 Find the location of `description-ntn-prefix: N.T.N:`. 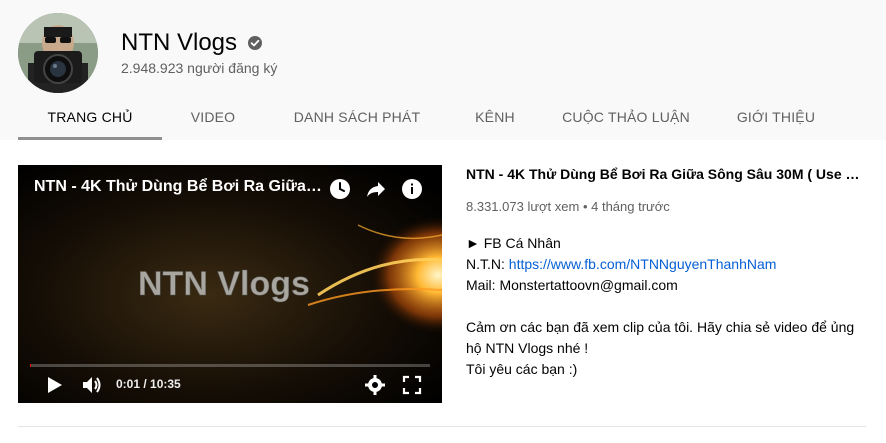

description-ntn-prefix: N.T.N: is located at coordinates (487, 264).